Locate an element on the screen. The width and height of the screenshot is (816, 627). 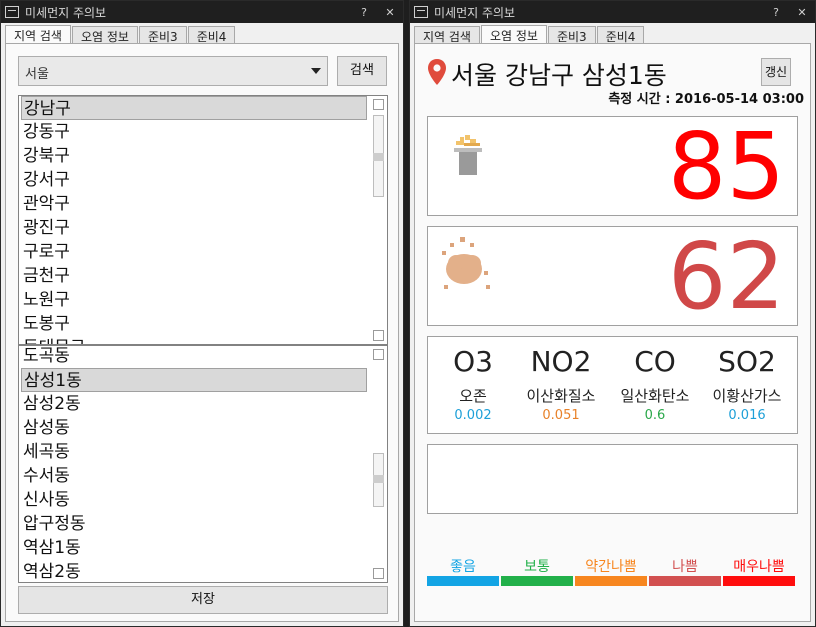
legend-label: 매우나쁨 is located at coordinates (759, 567).